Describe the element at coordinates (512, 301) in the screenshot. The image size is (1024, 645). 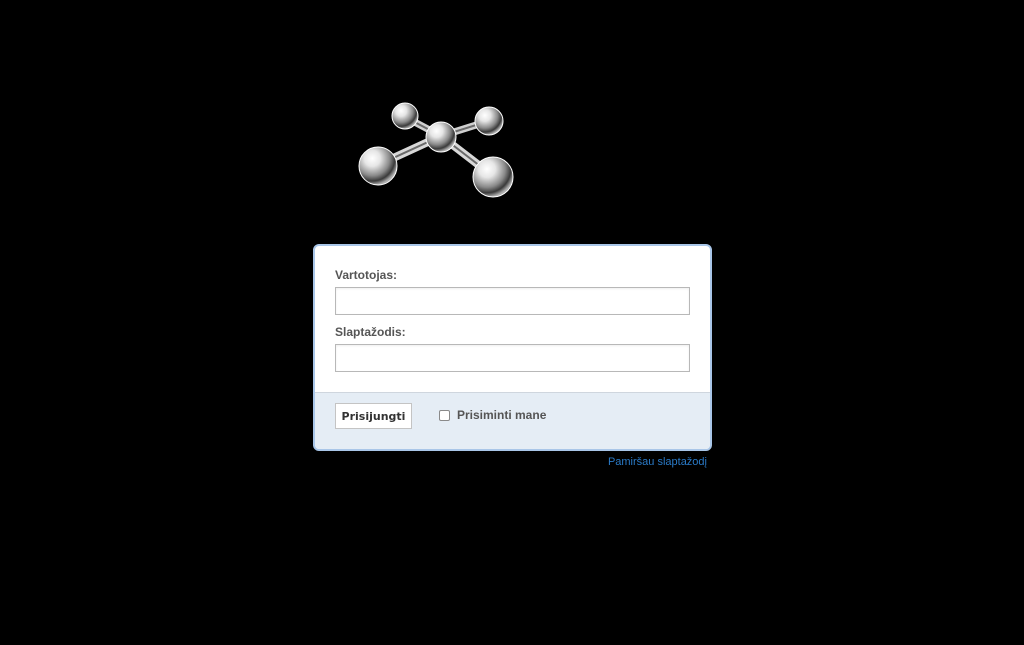
I see `username-input` at that location.